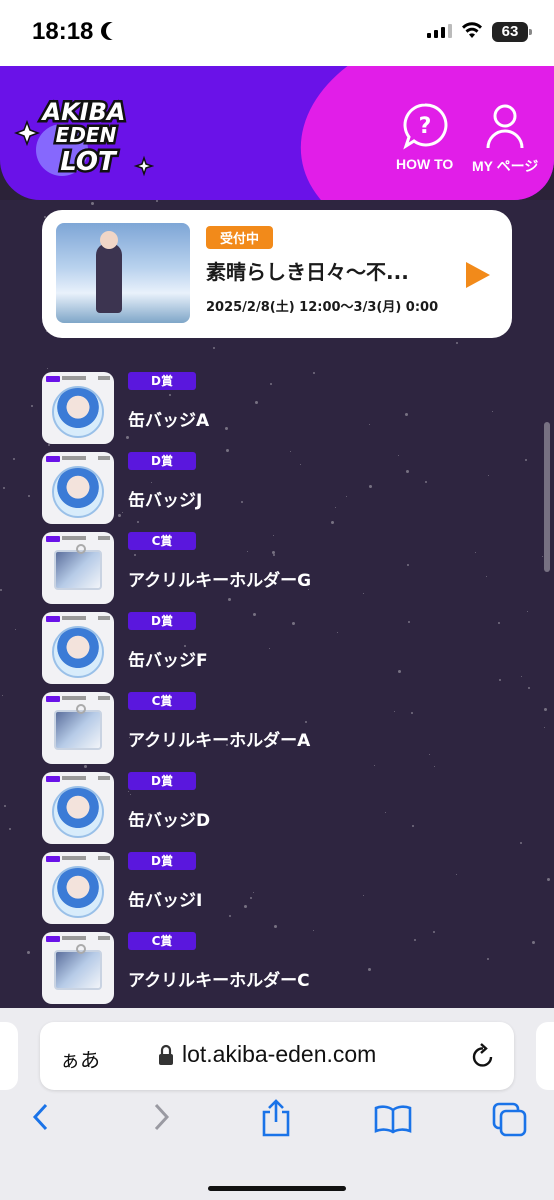 The width and height of the screenshot is (554, 1200). I want to click on prize-name: 缶バッジI, so click(165, 901).